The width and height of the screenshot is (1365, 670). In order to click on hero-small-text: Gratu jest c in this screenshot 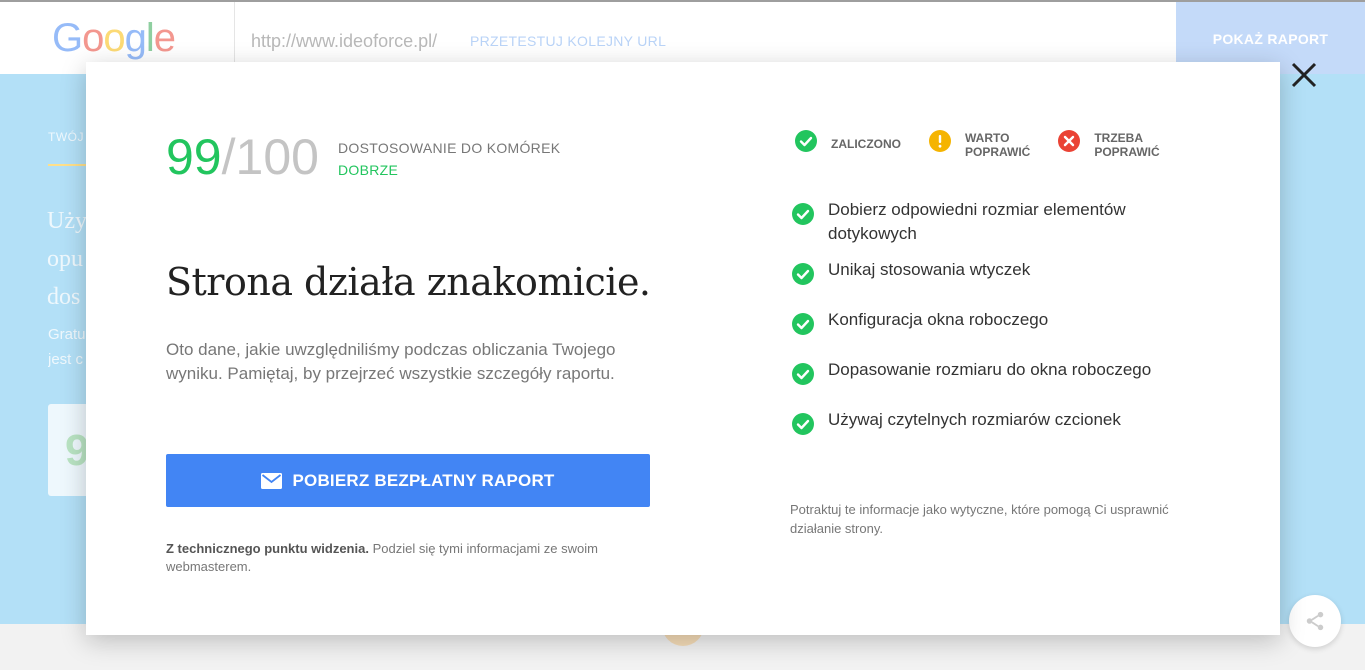, I will do `click(67, 347)`.